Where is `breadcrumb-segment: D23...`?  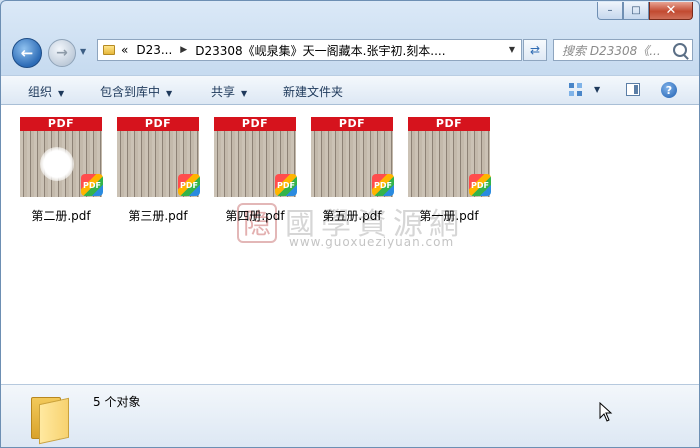 breadcrumb-segment: D23... is located at coordinates (154, 50).